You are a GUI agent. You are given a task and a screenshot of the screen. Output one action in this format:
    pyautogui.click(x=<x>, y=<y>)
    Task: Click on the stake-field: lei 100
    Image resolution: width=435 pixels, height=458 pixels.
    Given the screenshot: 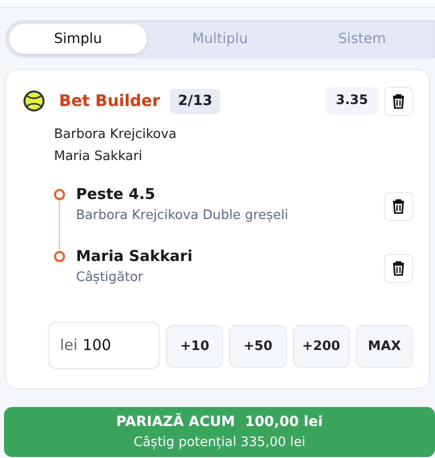 What is the action you would take?
    pyautogui.click(x=104, y=345)
    